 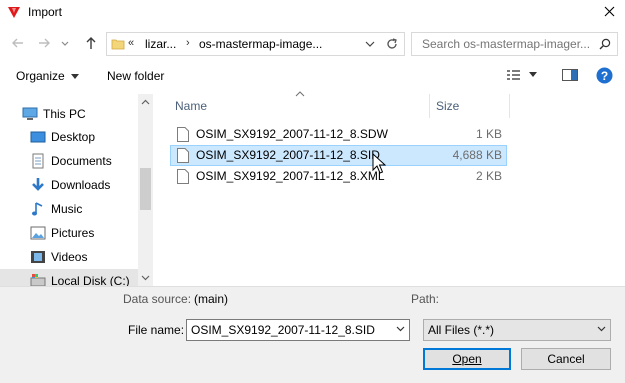 What do you see at coordinates (191, 106) in the screenshot?
I see `column-header-name: Name` at bounding box center [191, 106].